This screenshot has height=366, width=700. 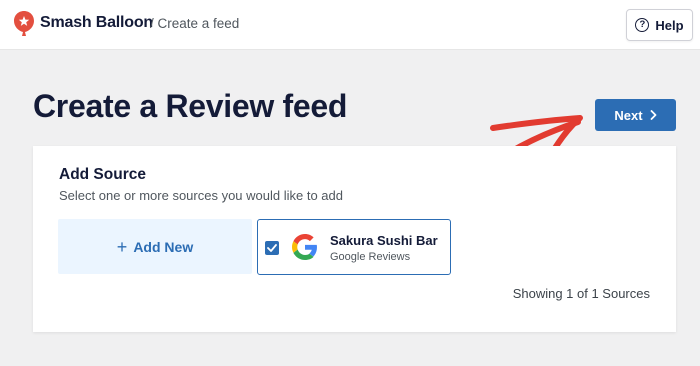 I want to click on breadcrumb: / Create a feed, so click(x=195, y=23).